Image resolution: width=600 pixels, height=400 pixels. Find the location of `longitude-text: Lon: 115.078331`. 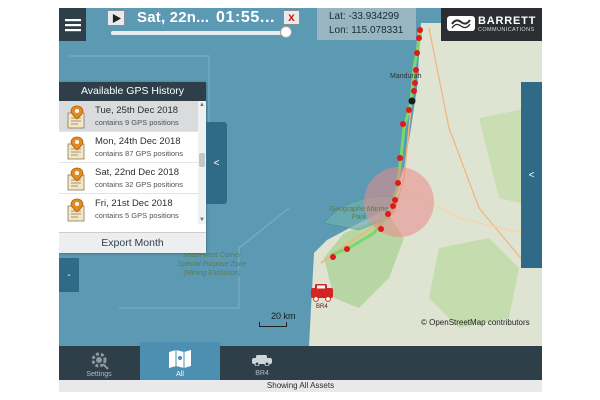

longitude-text: Lon: 115.078331 is located at coordinates (366, 30).